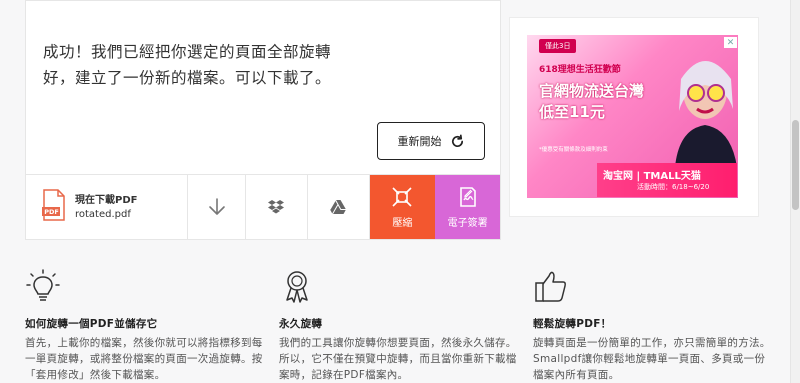 This screenshot has height=383, width=800. What do you see at coordinates (51, 212) in the screenshot?
I see `svg-text: PDF` at bounding box center [51, 212].